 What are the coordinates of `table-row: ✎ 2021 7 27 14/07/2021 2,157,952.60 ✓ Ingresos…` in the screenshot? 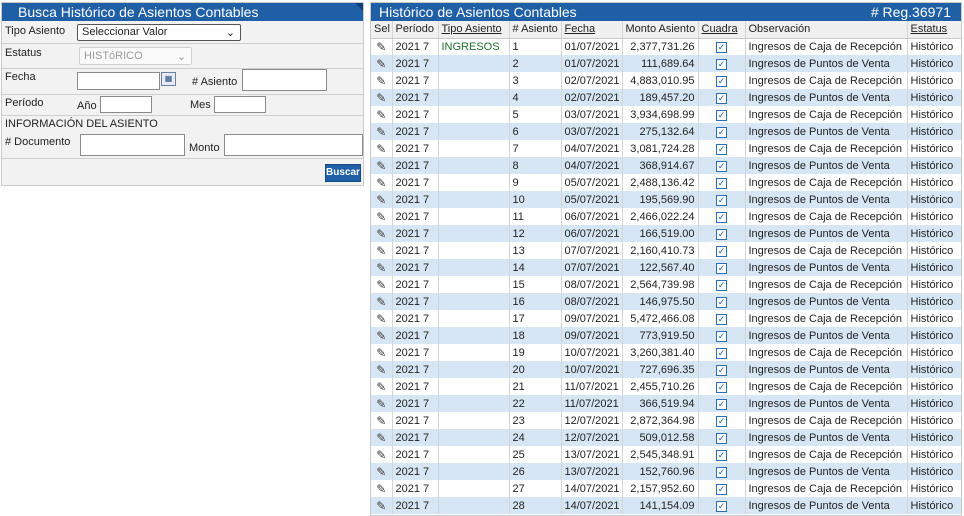 It's located at (666, 488).